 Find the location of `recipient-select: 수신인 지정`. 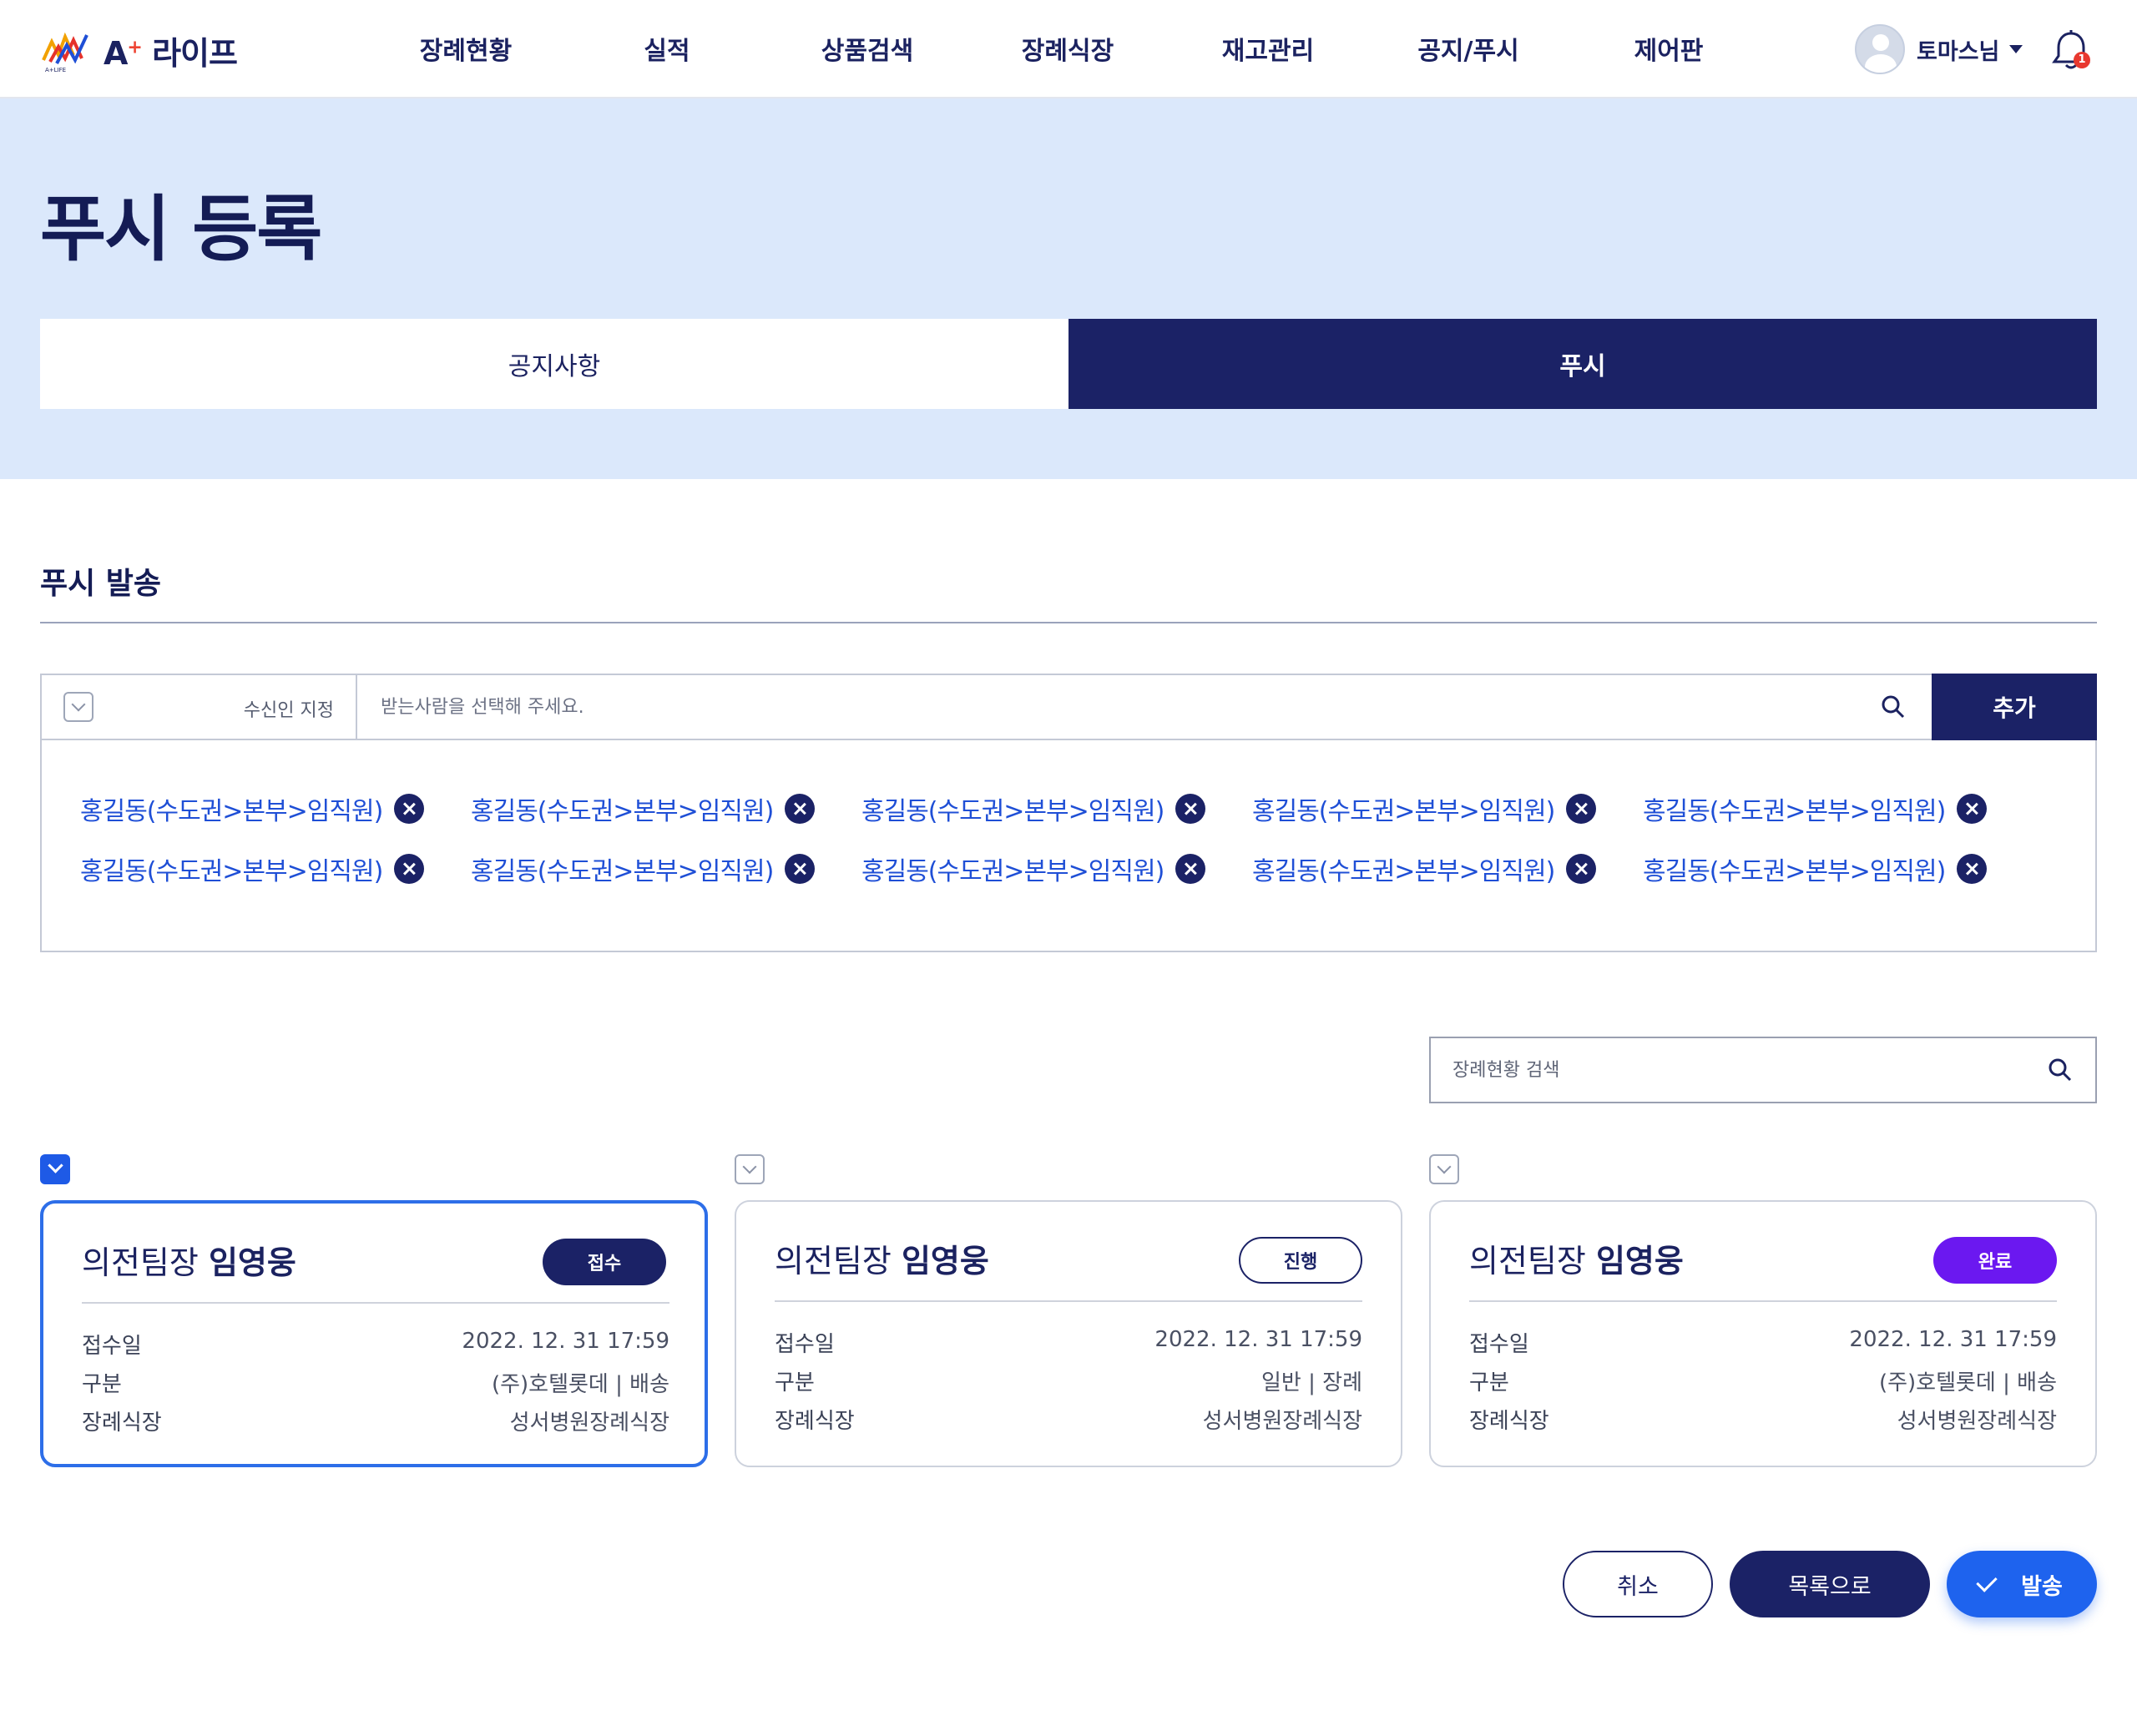

recipient-select: 수신인 지정 is located at coordinates (199, 707).